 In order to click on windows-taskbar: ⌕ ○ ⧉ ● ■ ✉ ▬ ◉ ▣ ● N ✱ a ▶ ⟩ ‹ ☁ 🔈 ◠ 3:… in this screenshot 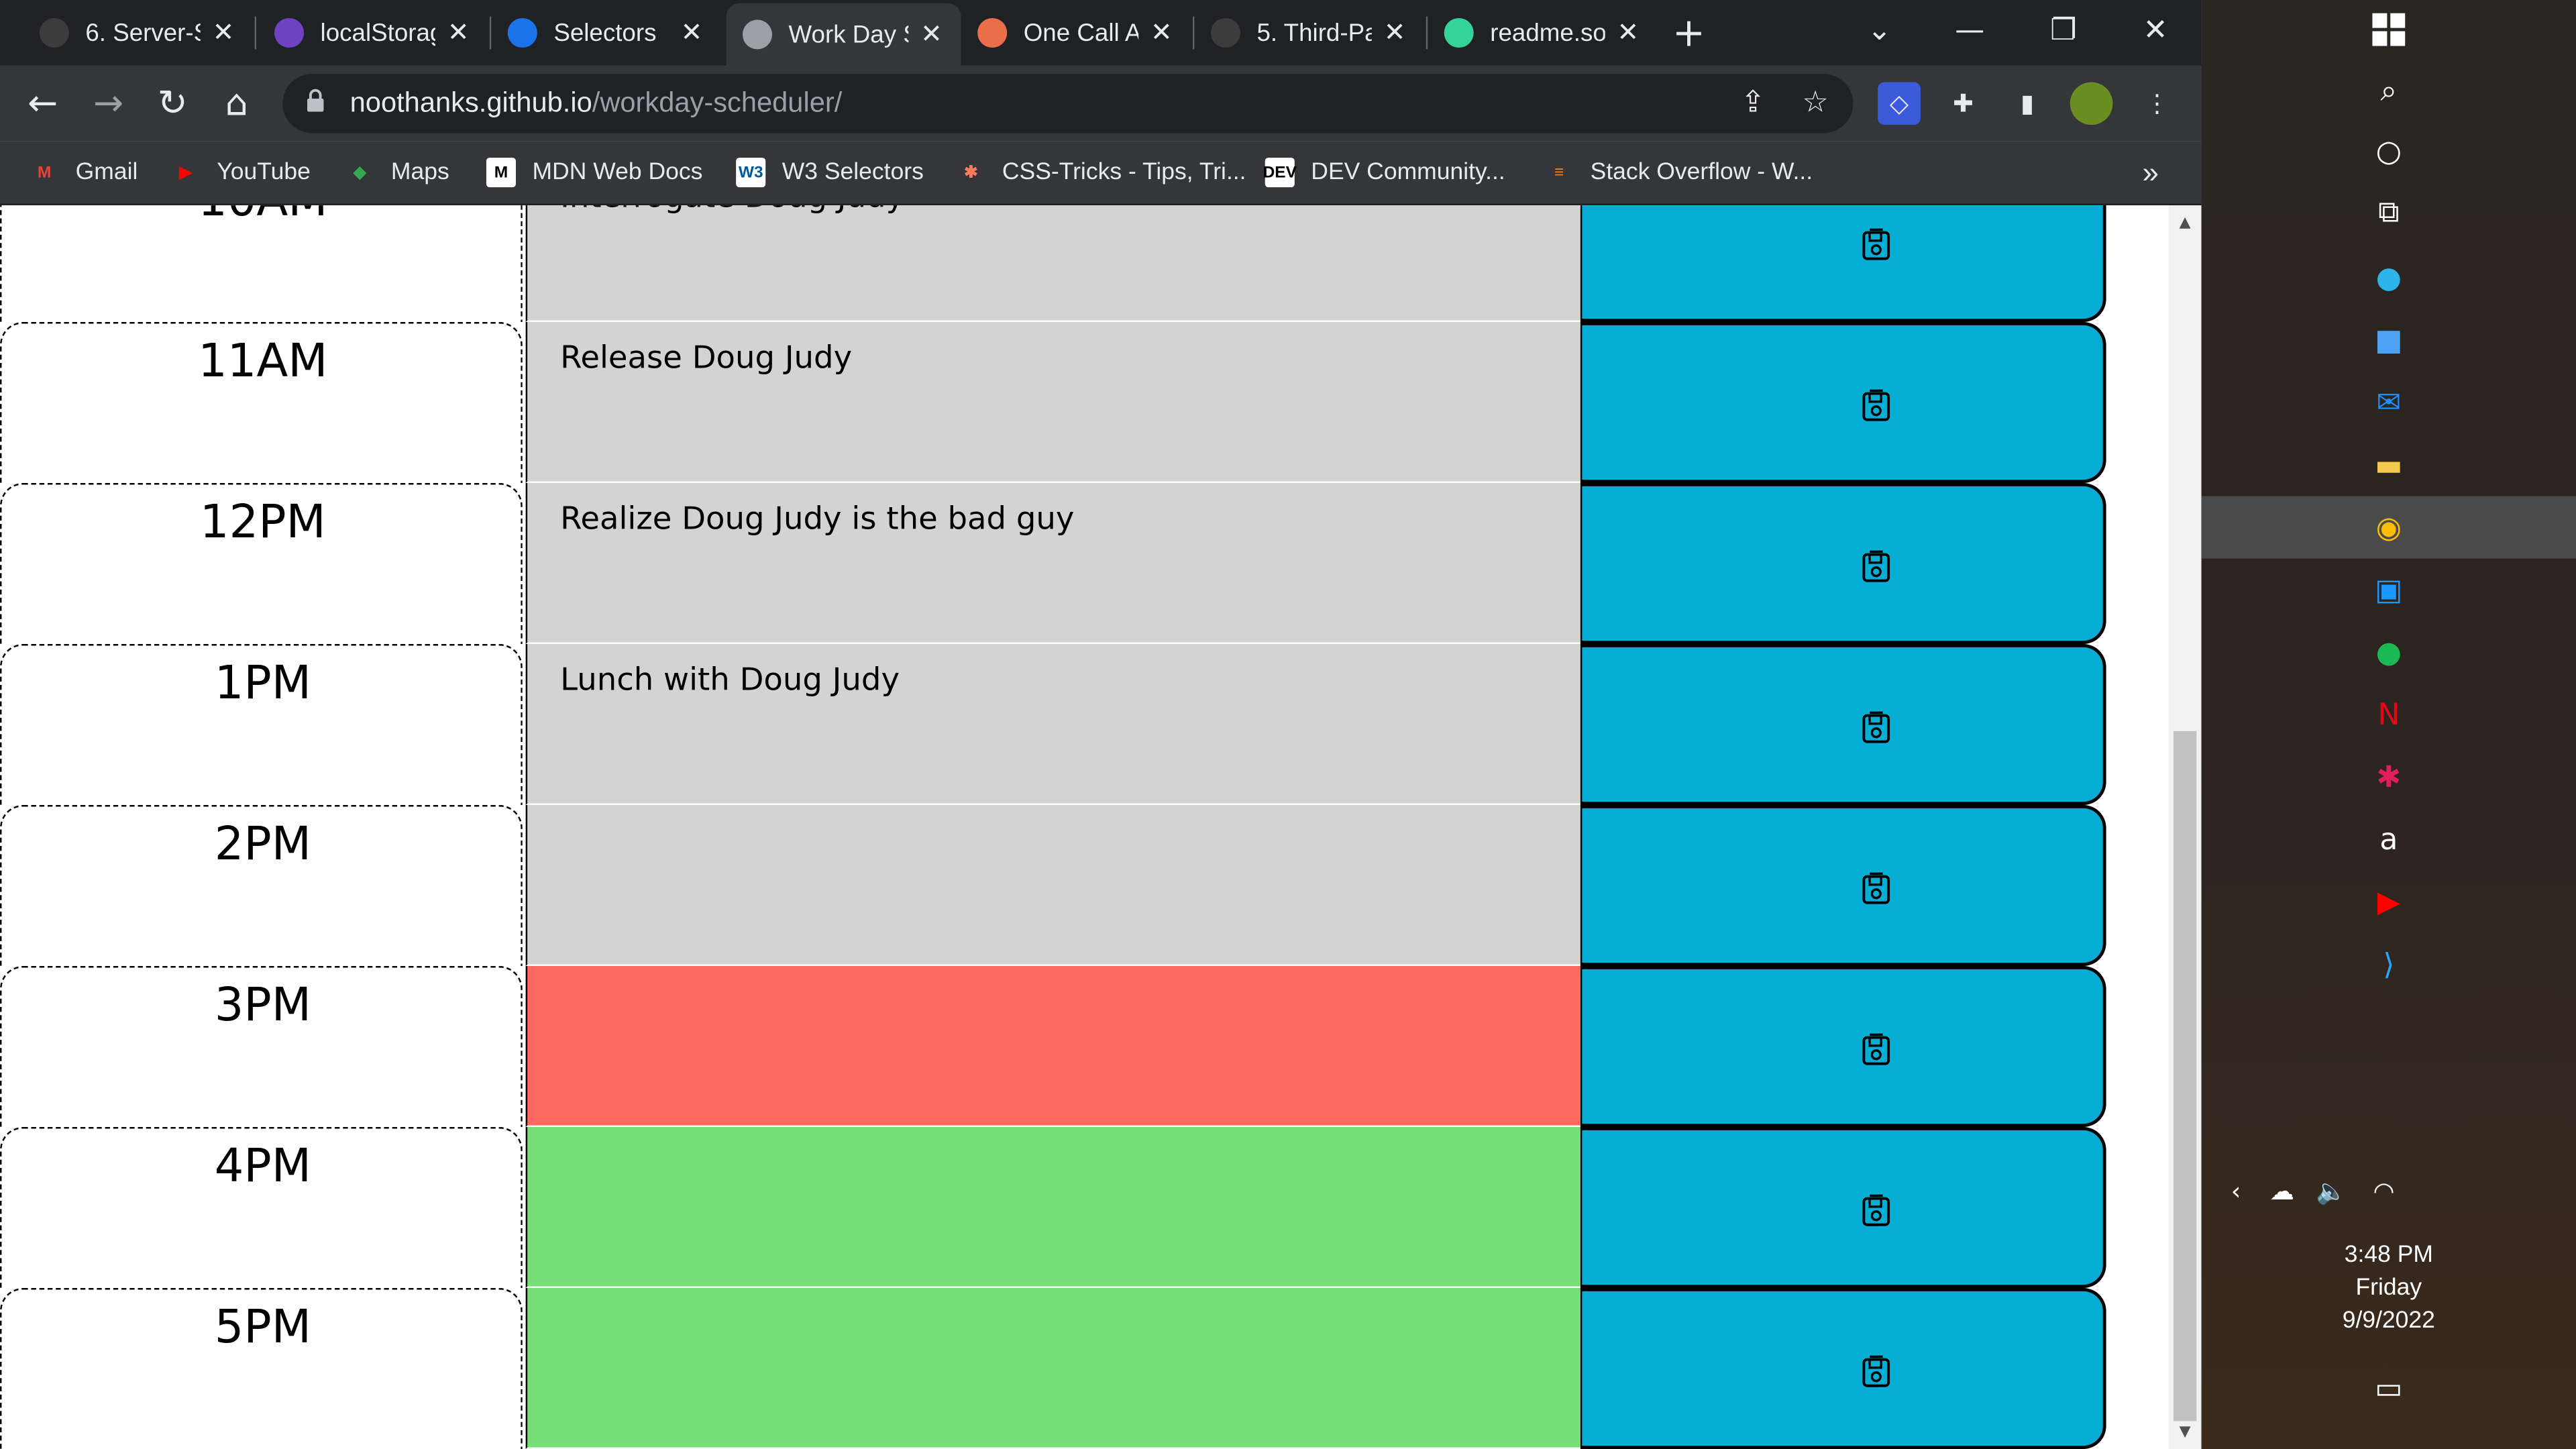, I will do `click(2388, 724)`.